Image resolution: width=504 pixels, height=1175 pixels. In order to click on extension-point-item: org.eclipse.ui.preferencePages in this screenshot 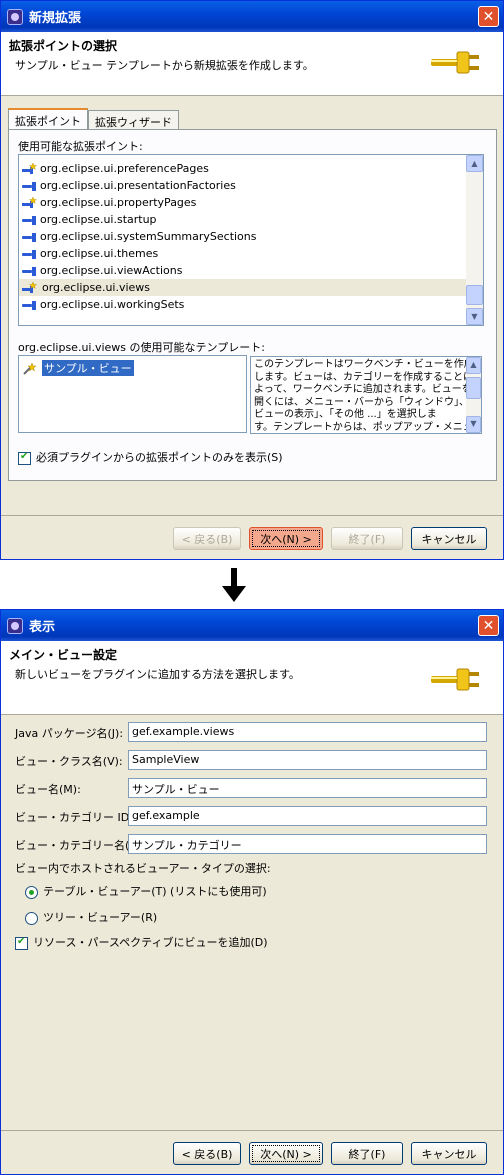, I will do `click(251, 168)`.